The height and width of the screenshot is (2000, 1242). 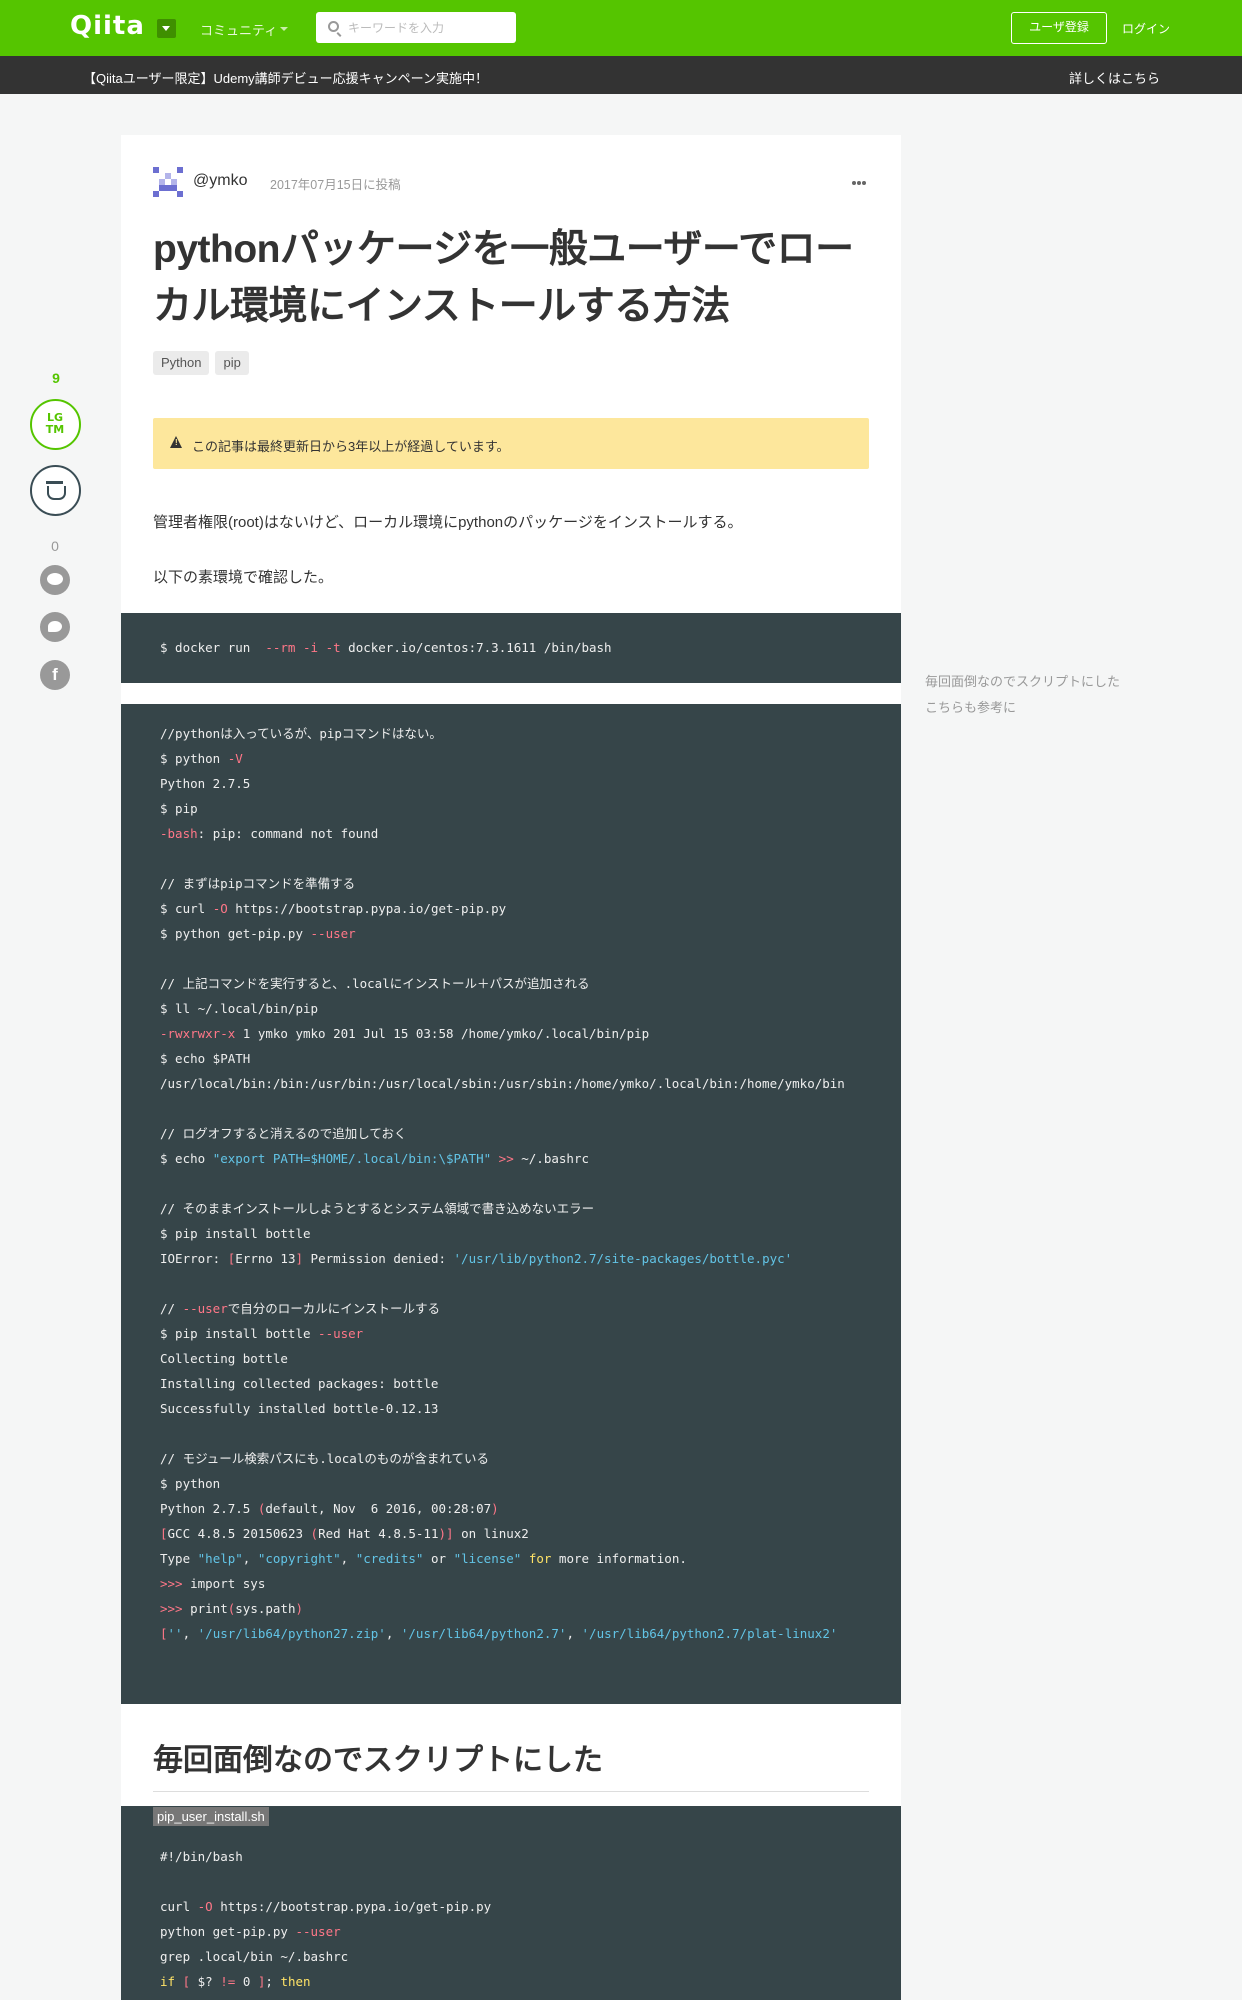 What do you see at coordinates (351, 446) in the screenshot?
I see `notice-text: この記事は最終更新日から3年以上が経過しています。` at bounding box center [351, 446].